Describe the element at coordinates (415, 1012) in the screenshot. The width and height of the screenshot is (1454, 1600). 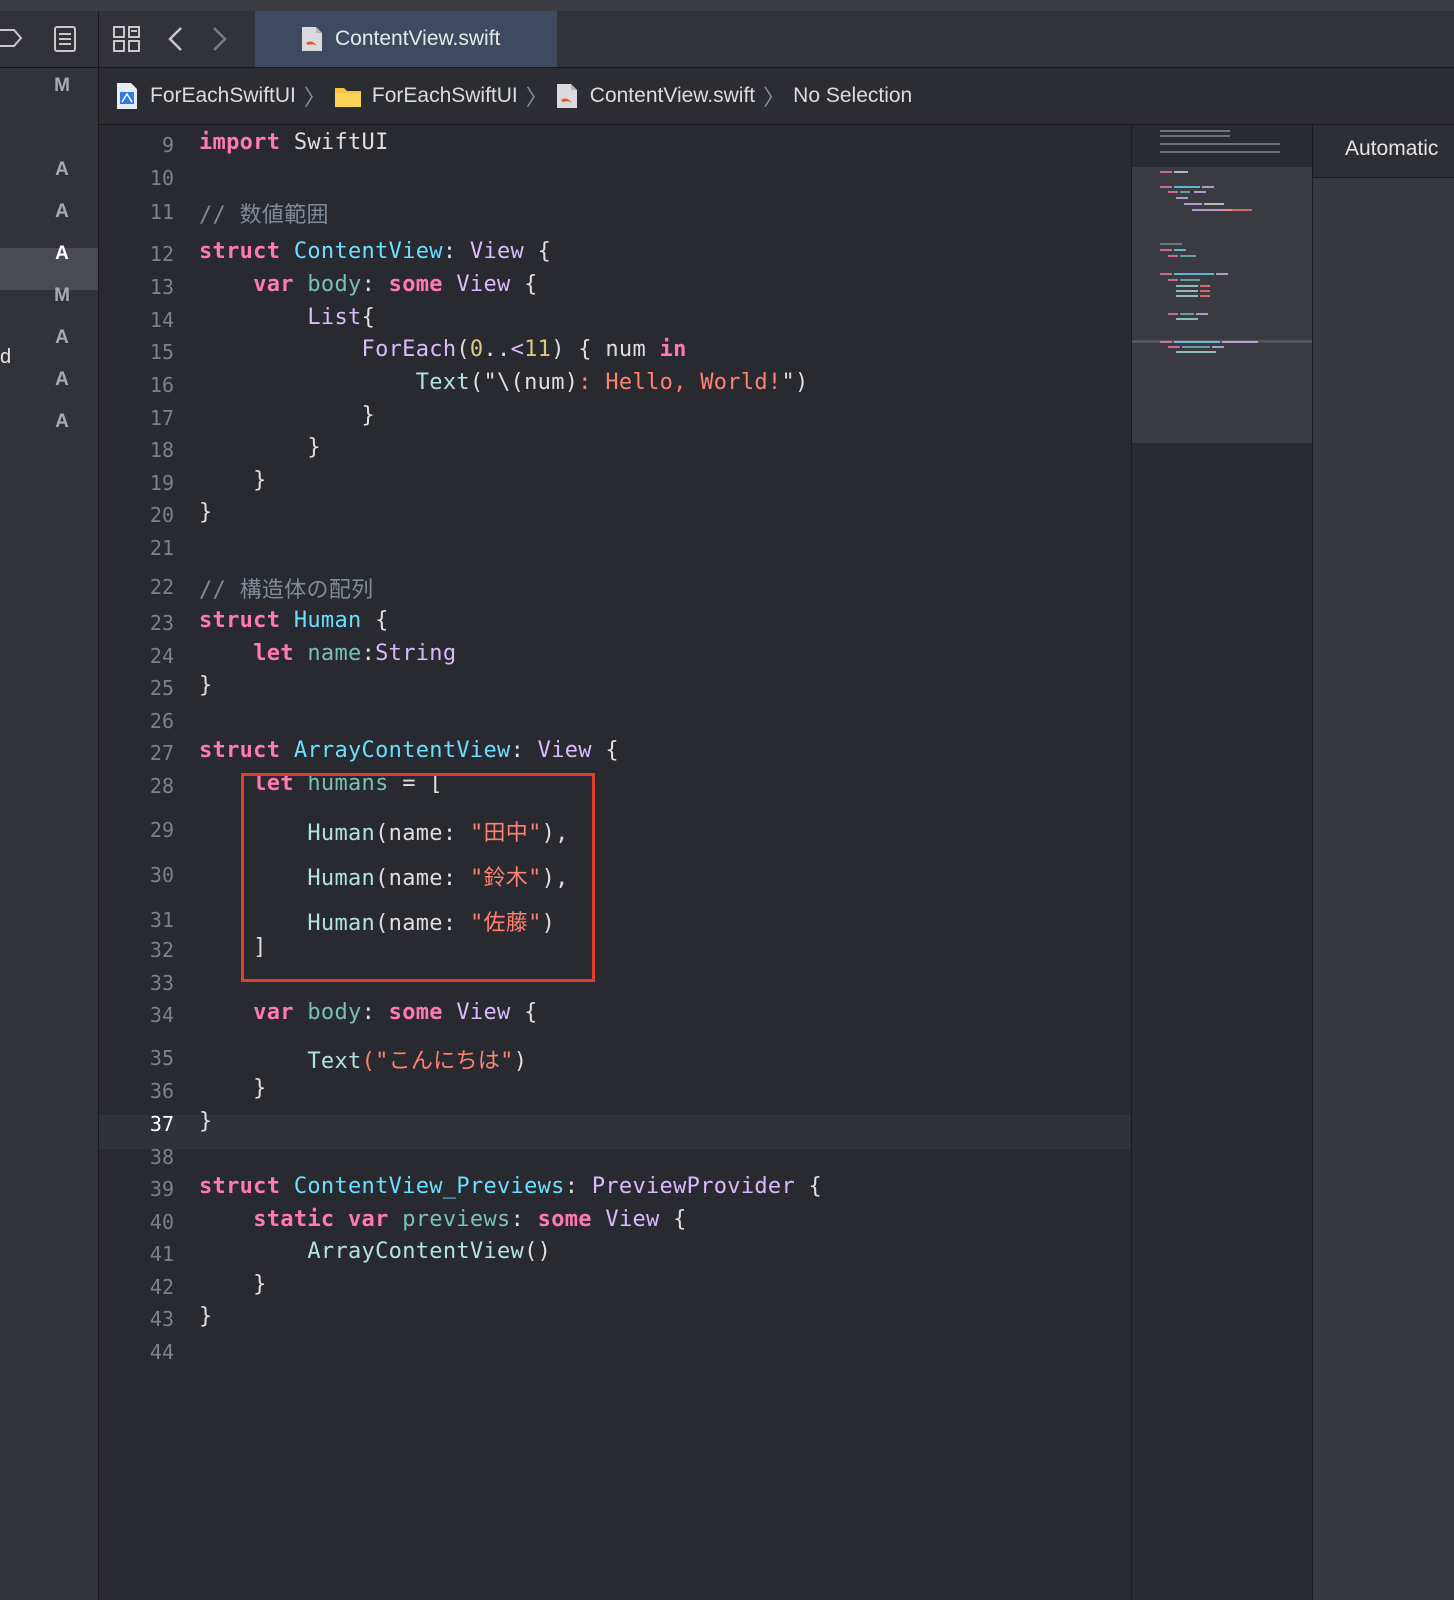
I see `code-token: some` at that location.